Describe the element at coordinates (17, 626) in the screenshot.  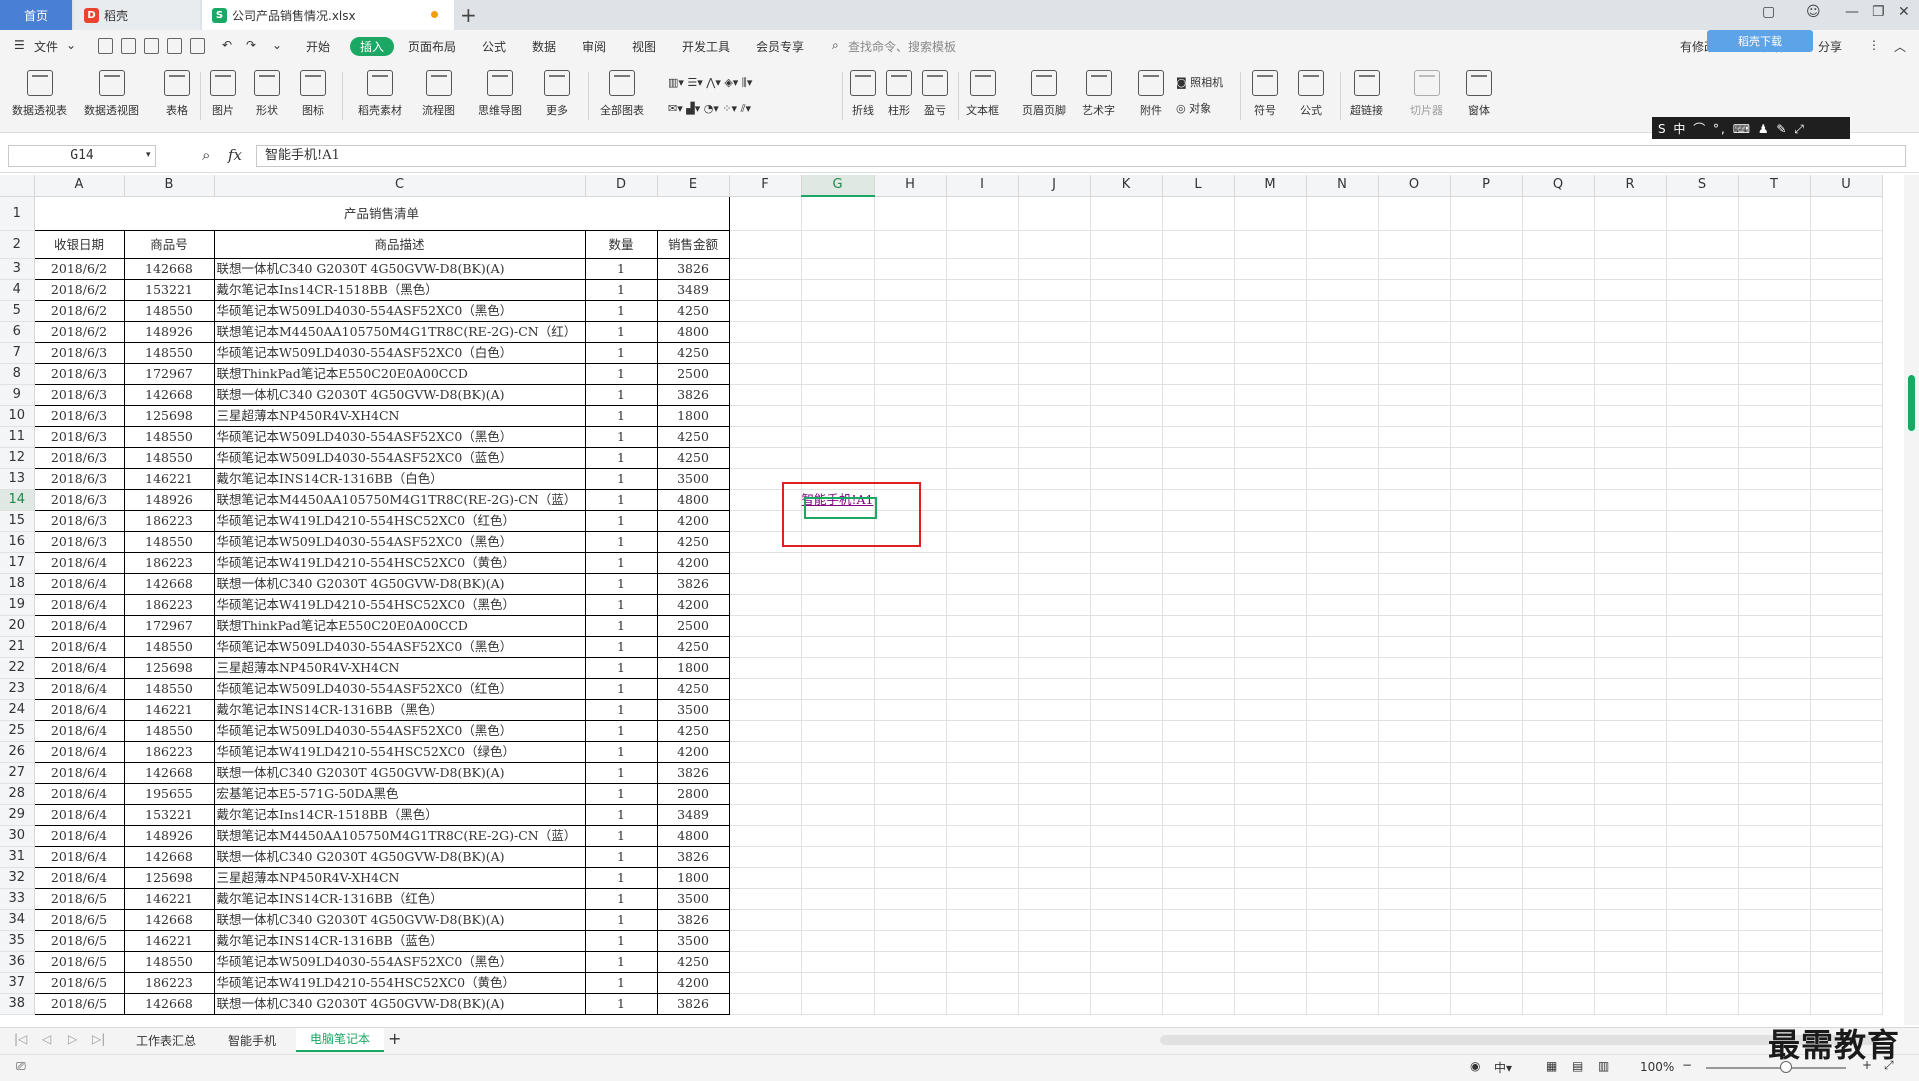
I see `row-header: 20` at that location.